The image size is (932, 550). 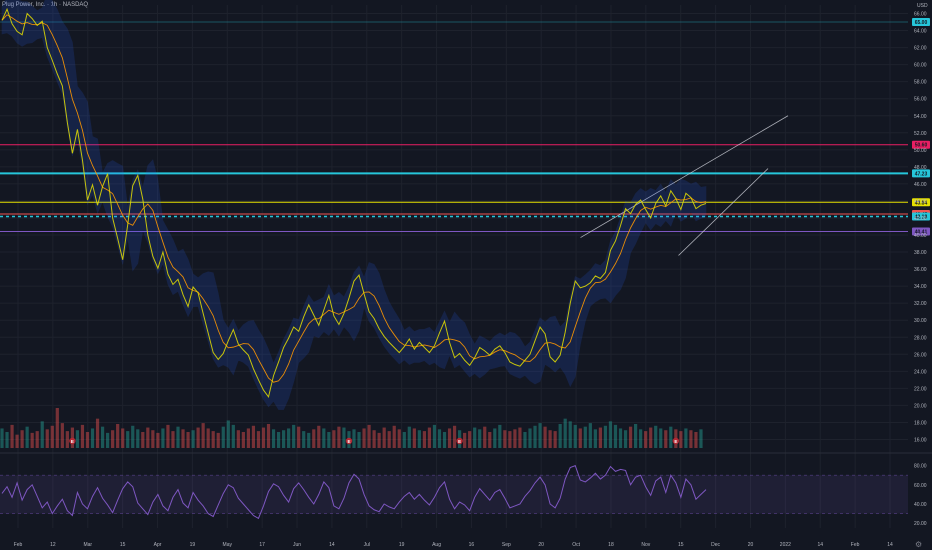 What do you see at coordinates (920, 219) in the screenshot?
I see `y-tick-label: 42.00` at bounding box center [920, 219].